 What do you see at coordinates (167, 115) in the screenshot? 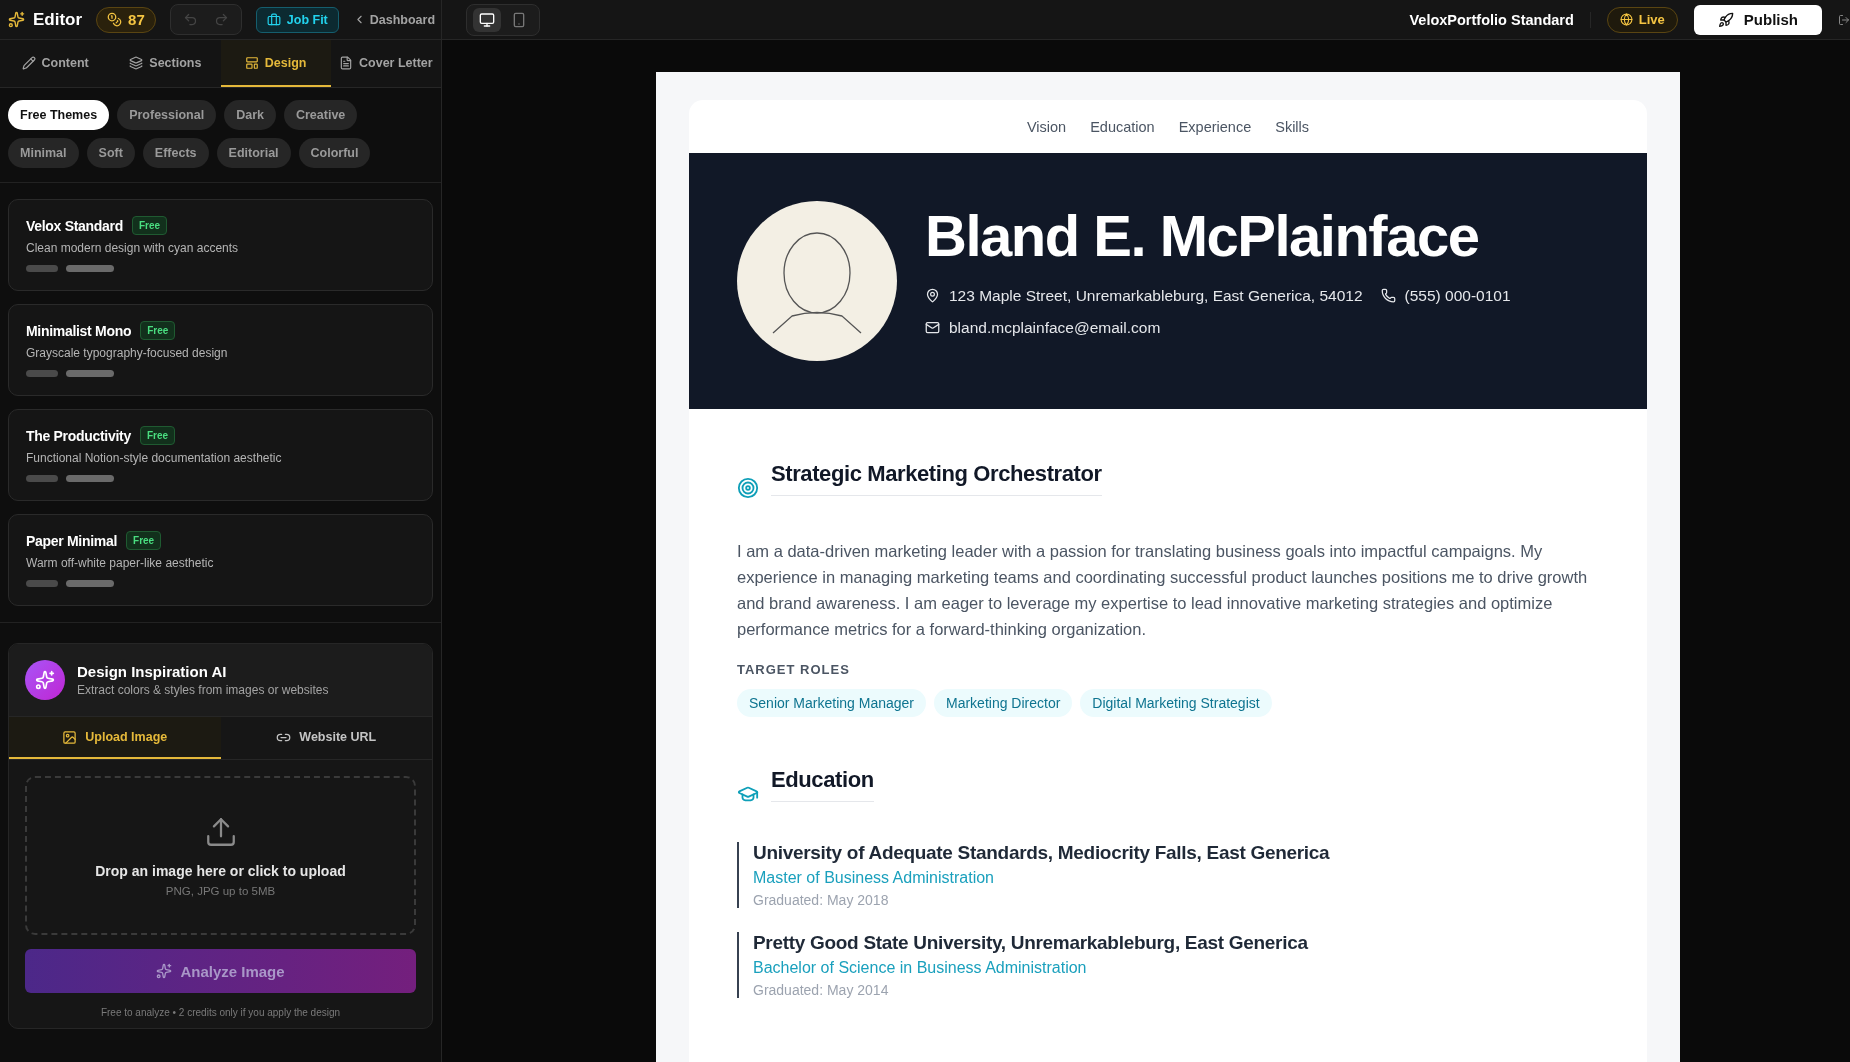
I see `theme-filter-chip: Professional` at bounding box center [167, 115].